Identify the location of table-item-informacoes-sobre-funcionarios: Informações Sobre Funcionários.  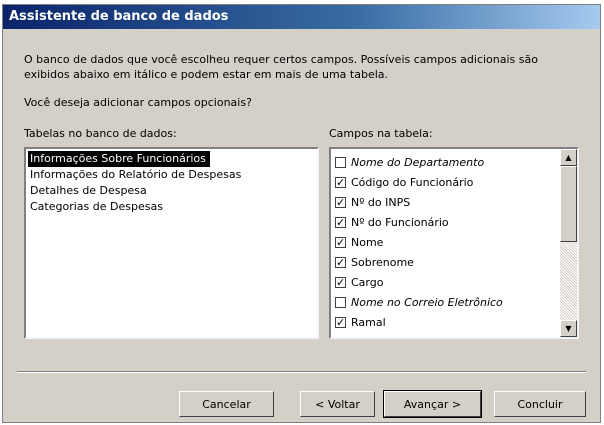
(119, 159).